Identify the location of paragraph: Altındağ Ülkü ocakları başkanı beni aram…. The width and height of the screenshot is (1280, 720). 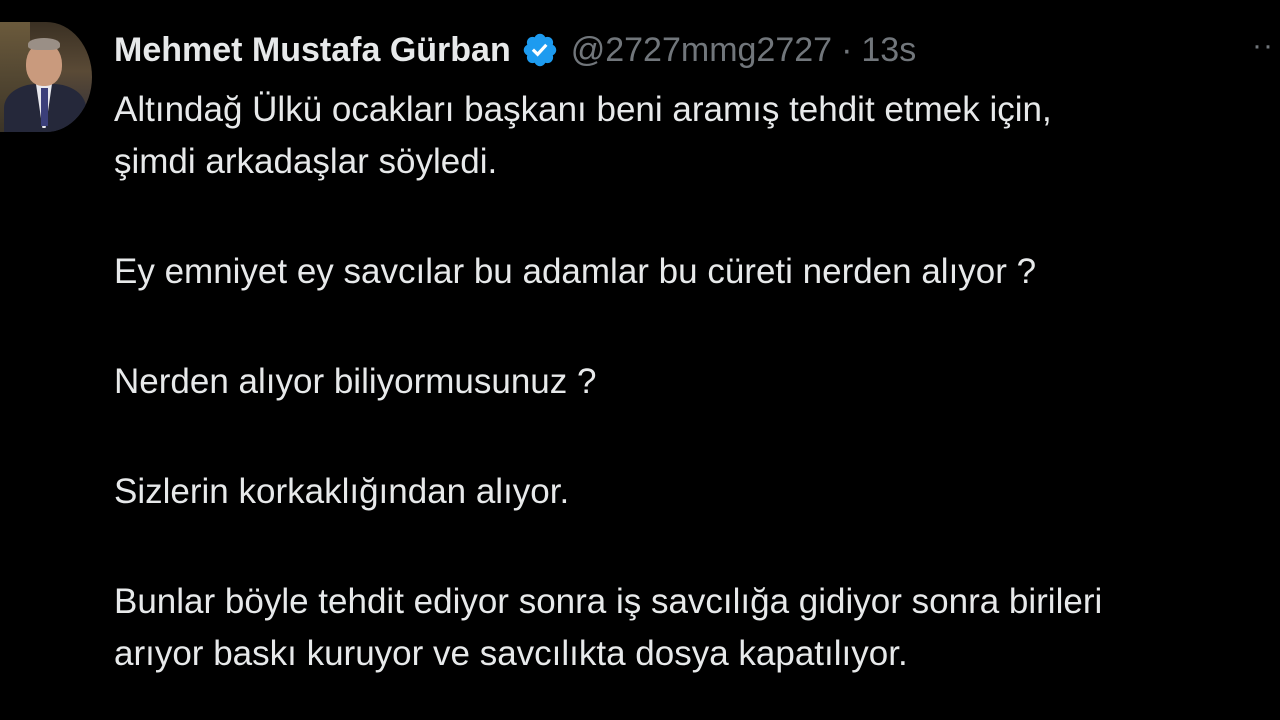
(697, 136).